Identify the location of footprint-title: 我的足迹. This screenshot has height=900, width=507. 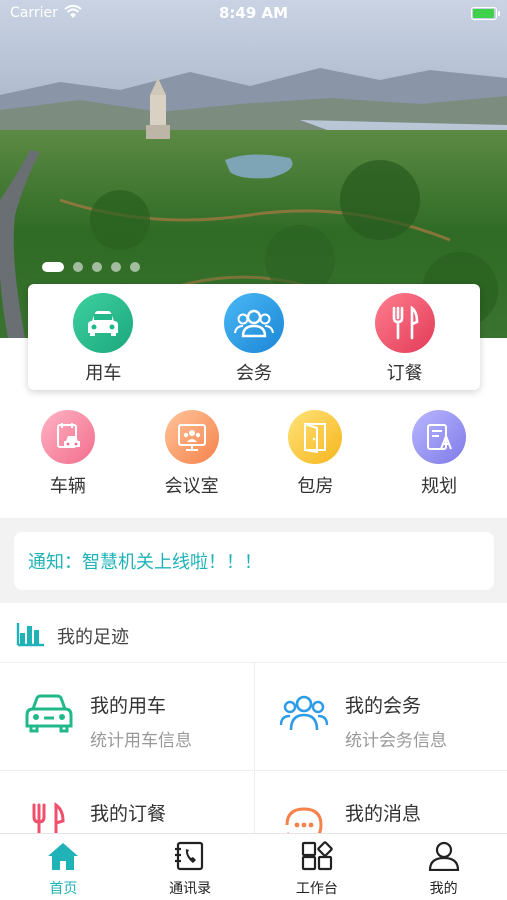
(93, 637).